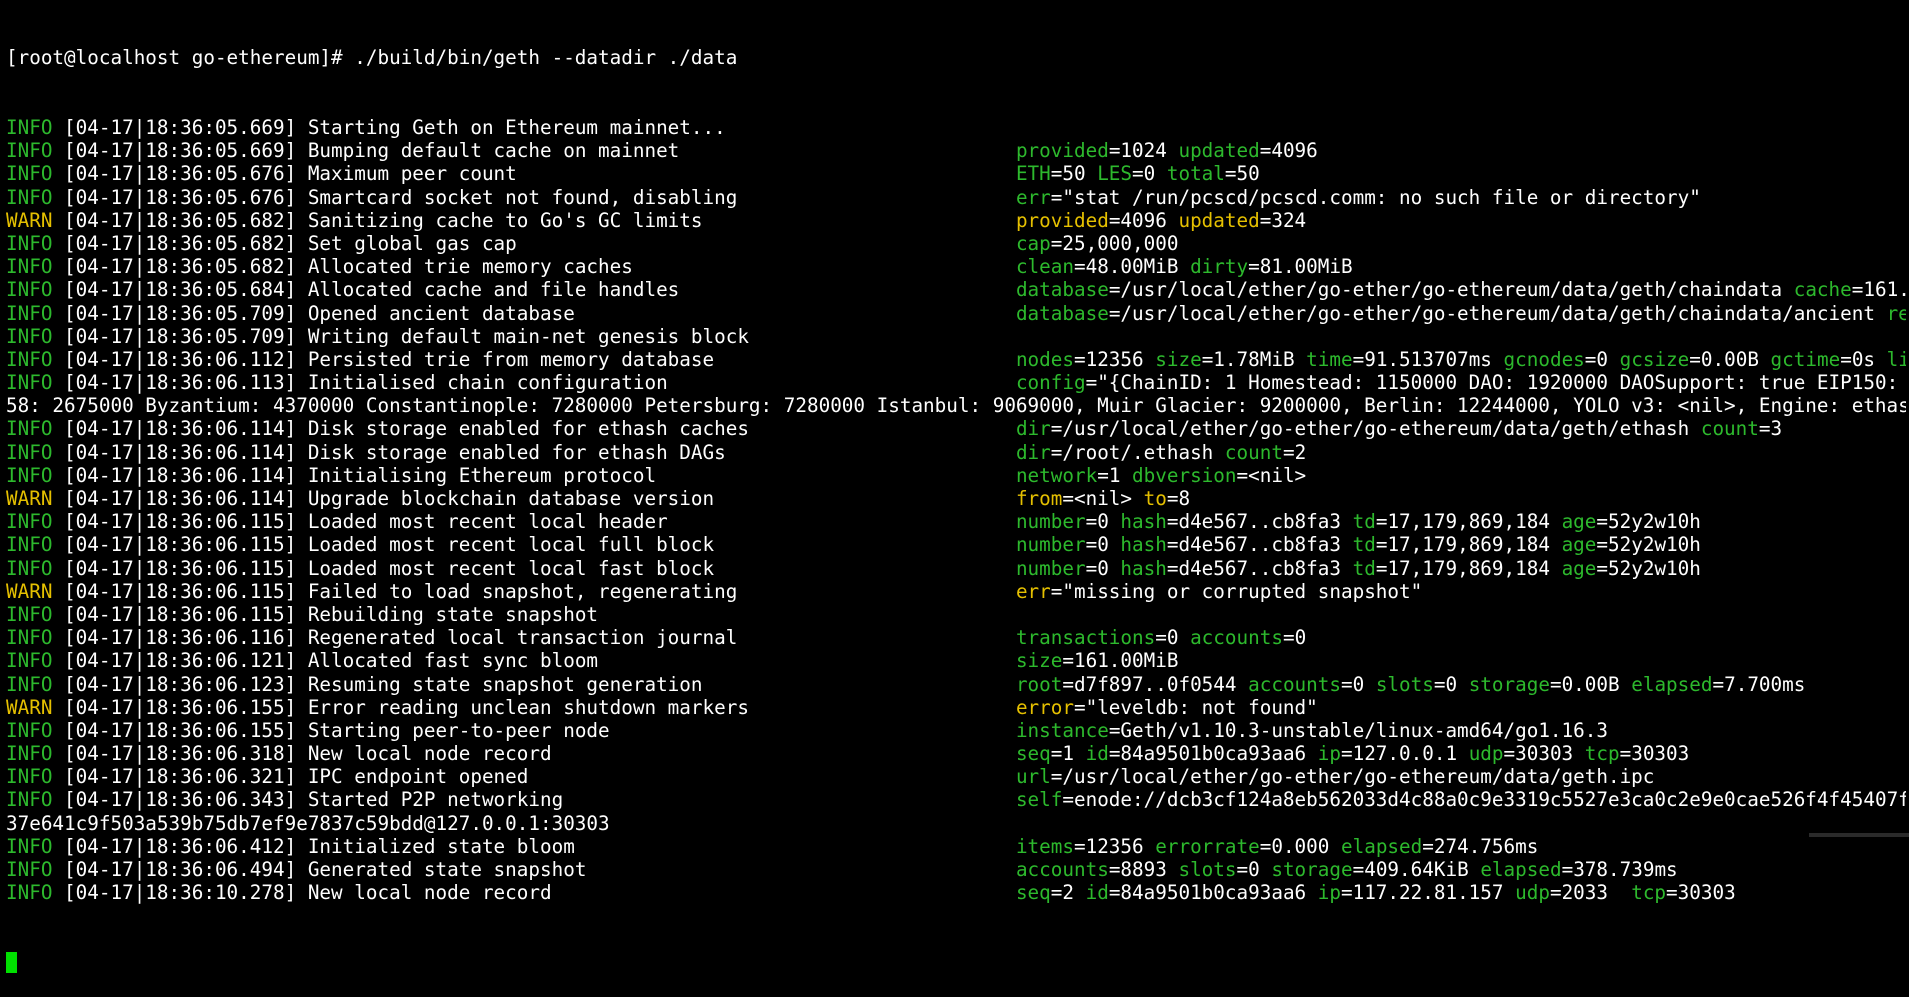 This screenshot has height=997, width=1909. Describe the element at coordinates (179, 150) in the screenshot. I see `log-timestamp: [04-17|18:36:05.669]` at that location.